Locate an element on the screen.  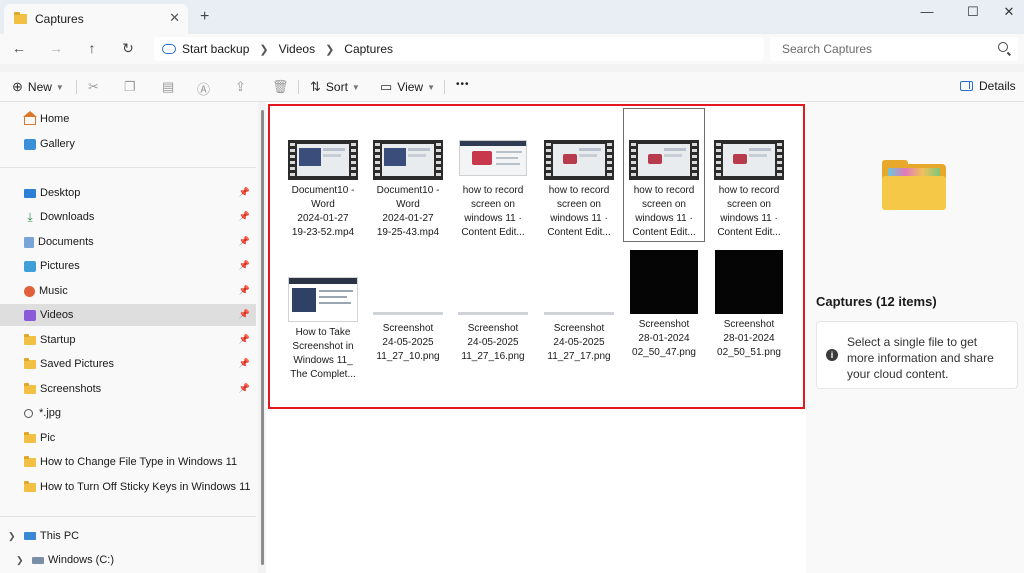
sort-label: Sort is located at coordinates (336, 87).